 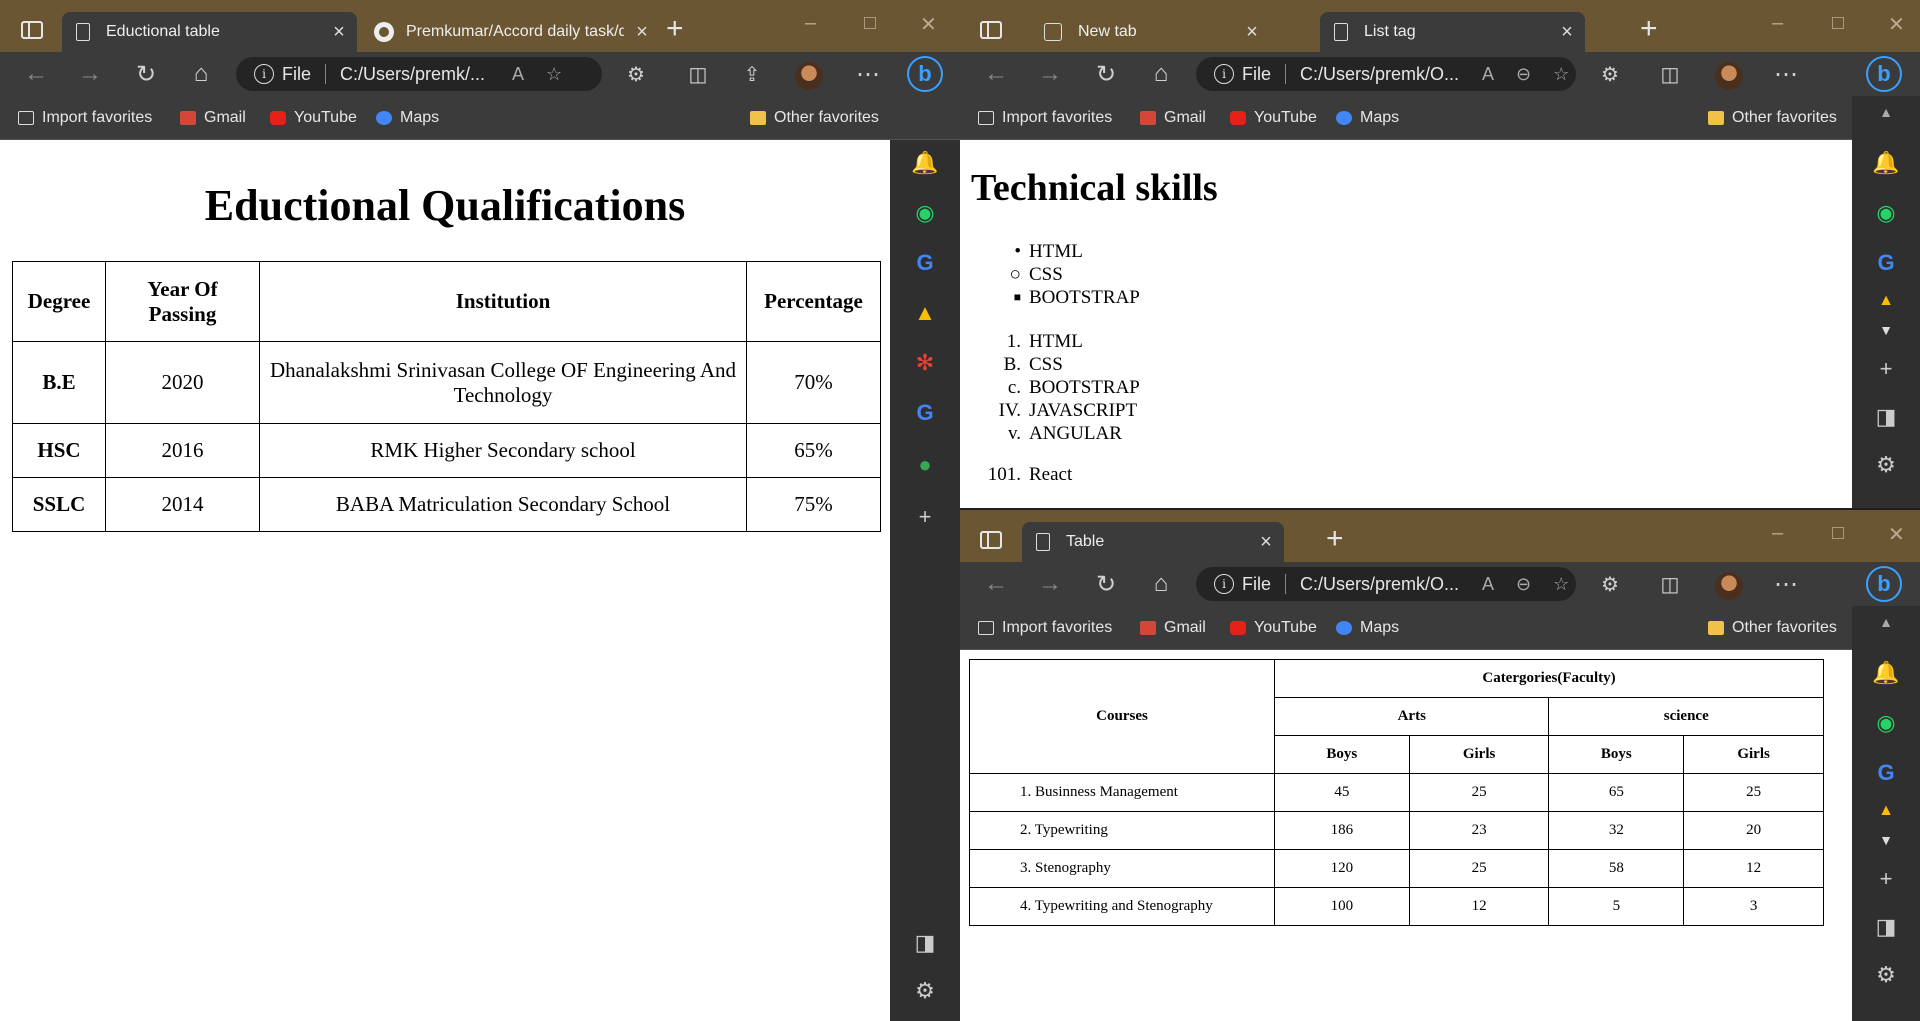 What do you see at coordinates (510, 32) in the screenshot?
I see `tab-github: Premkumar/Accord daily task/da ×` at bounding box center [510, 32].